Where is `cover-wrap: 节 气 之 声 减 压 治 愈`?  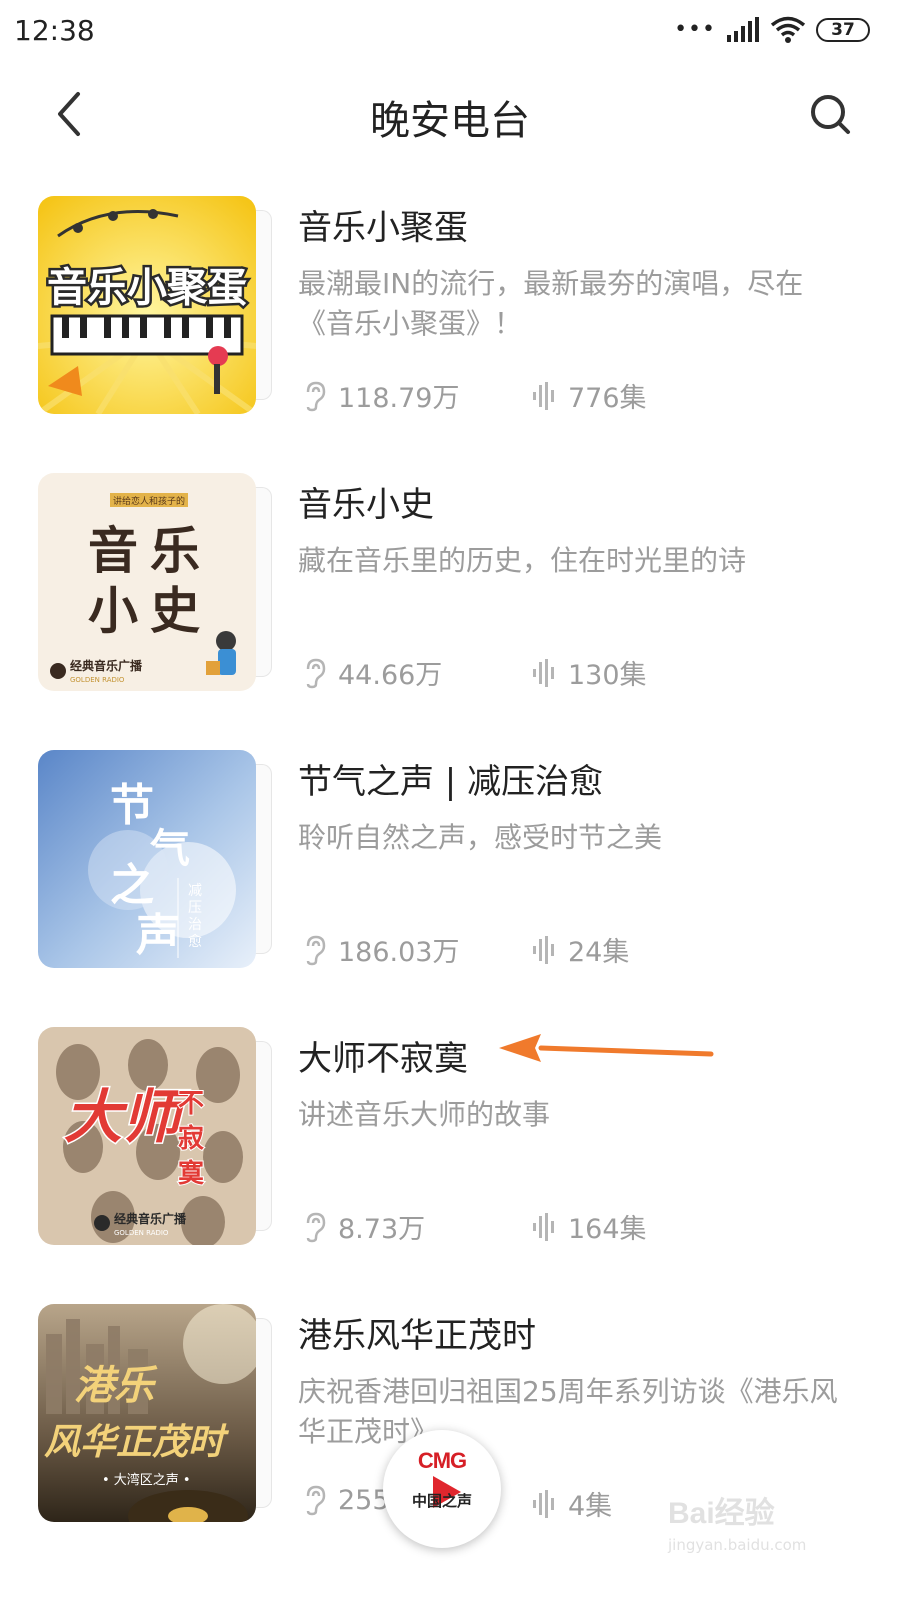 cover-wrap: 节 气 之 声 减 压 治 愈 is located at coordinates (155, 859).